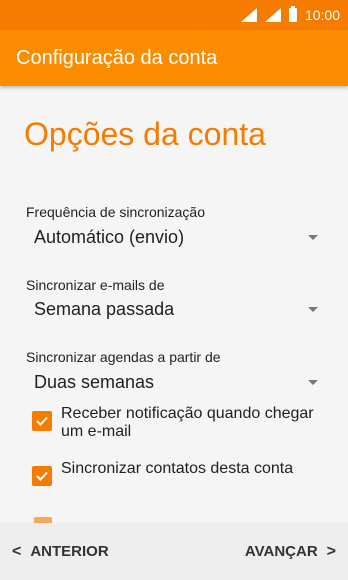 The image size is (348, 580). What do you see at coordinates (281, 551) in the screenshot?
I see `next-button-label: AVANÇAR` at bounding box center [281, 551].